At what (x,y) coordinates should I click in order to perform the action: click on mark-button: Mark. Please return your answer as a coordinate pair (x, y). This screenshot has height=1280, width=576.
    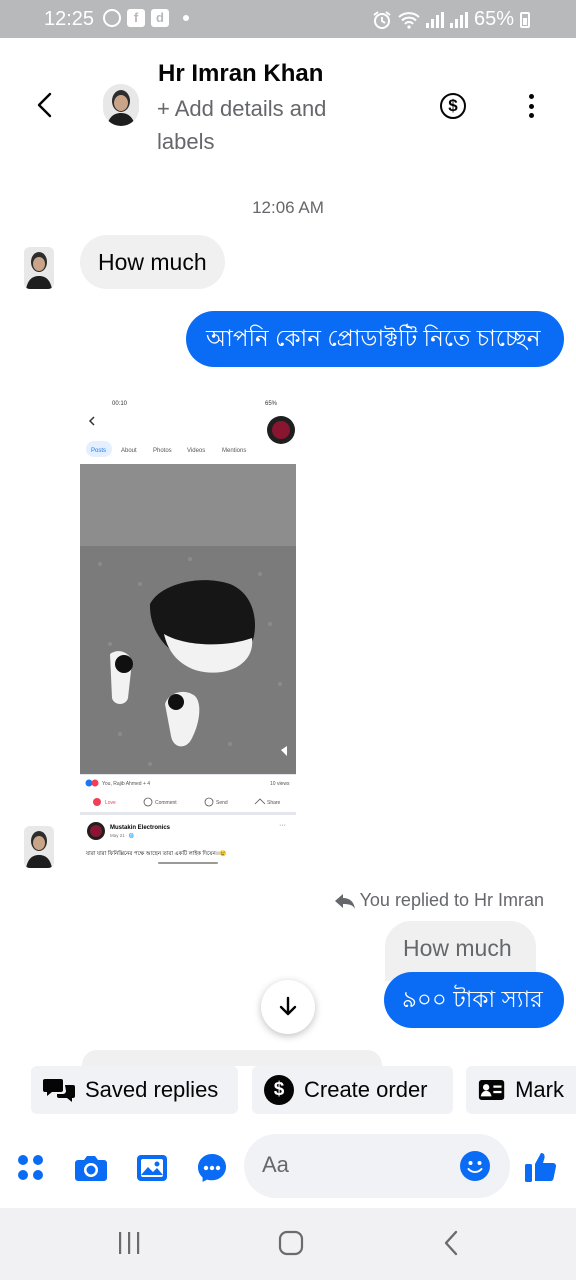
    Looking at the image, I should click on (521, 1090).